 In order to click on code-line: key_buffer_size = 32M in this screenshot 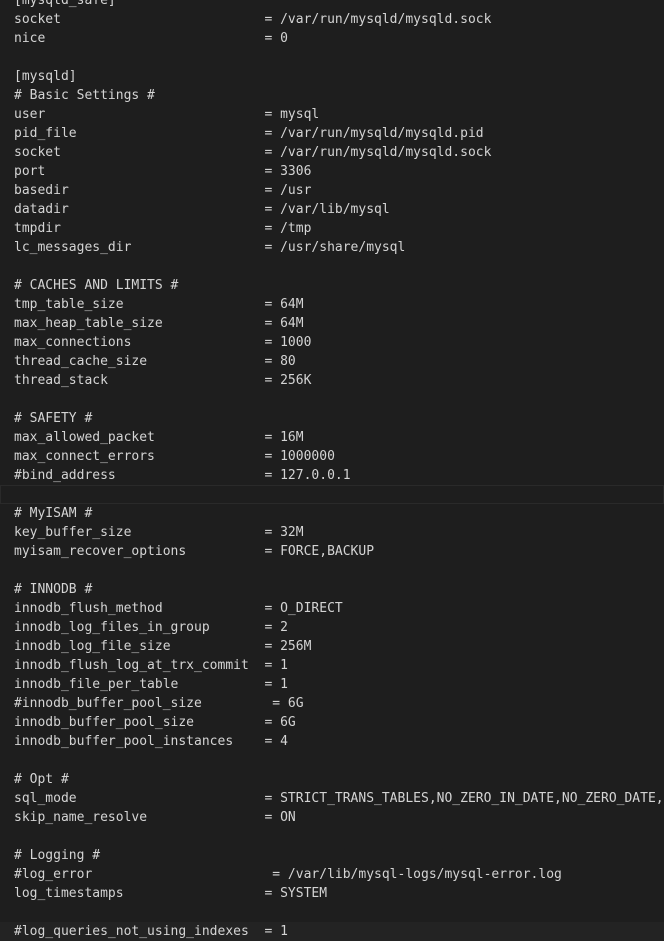, I will do `click(332, 532)`.